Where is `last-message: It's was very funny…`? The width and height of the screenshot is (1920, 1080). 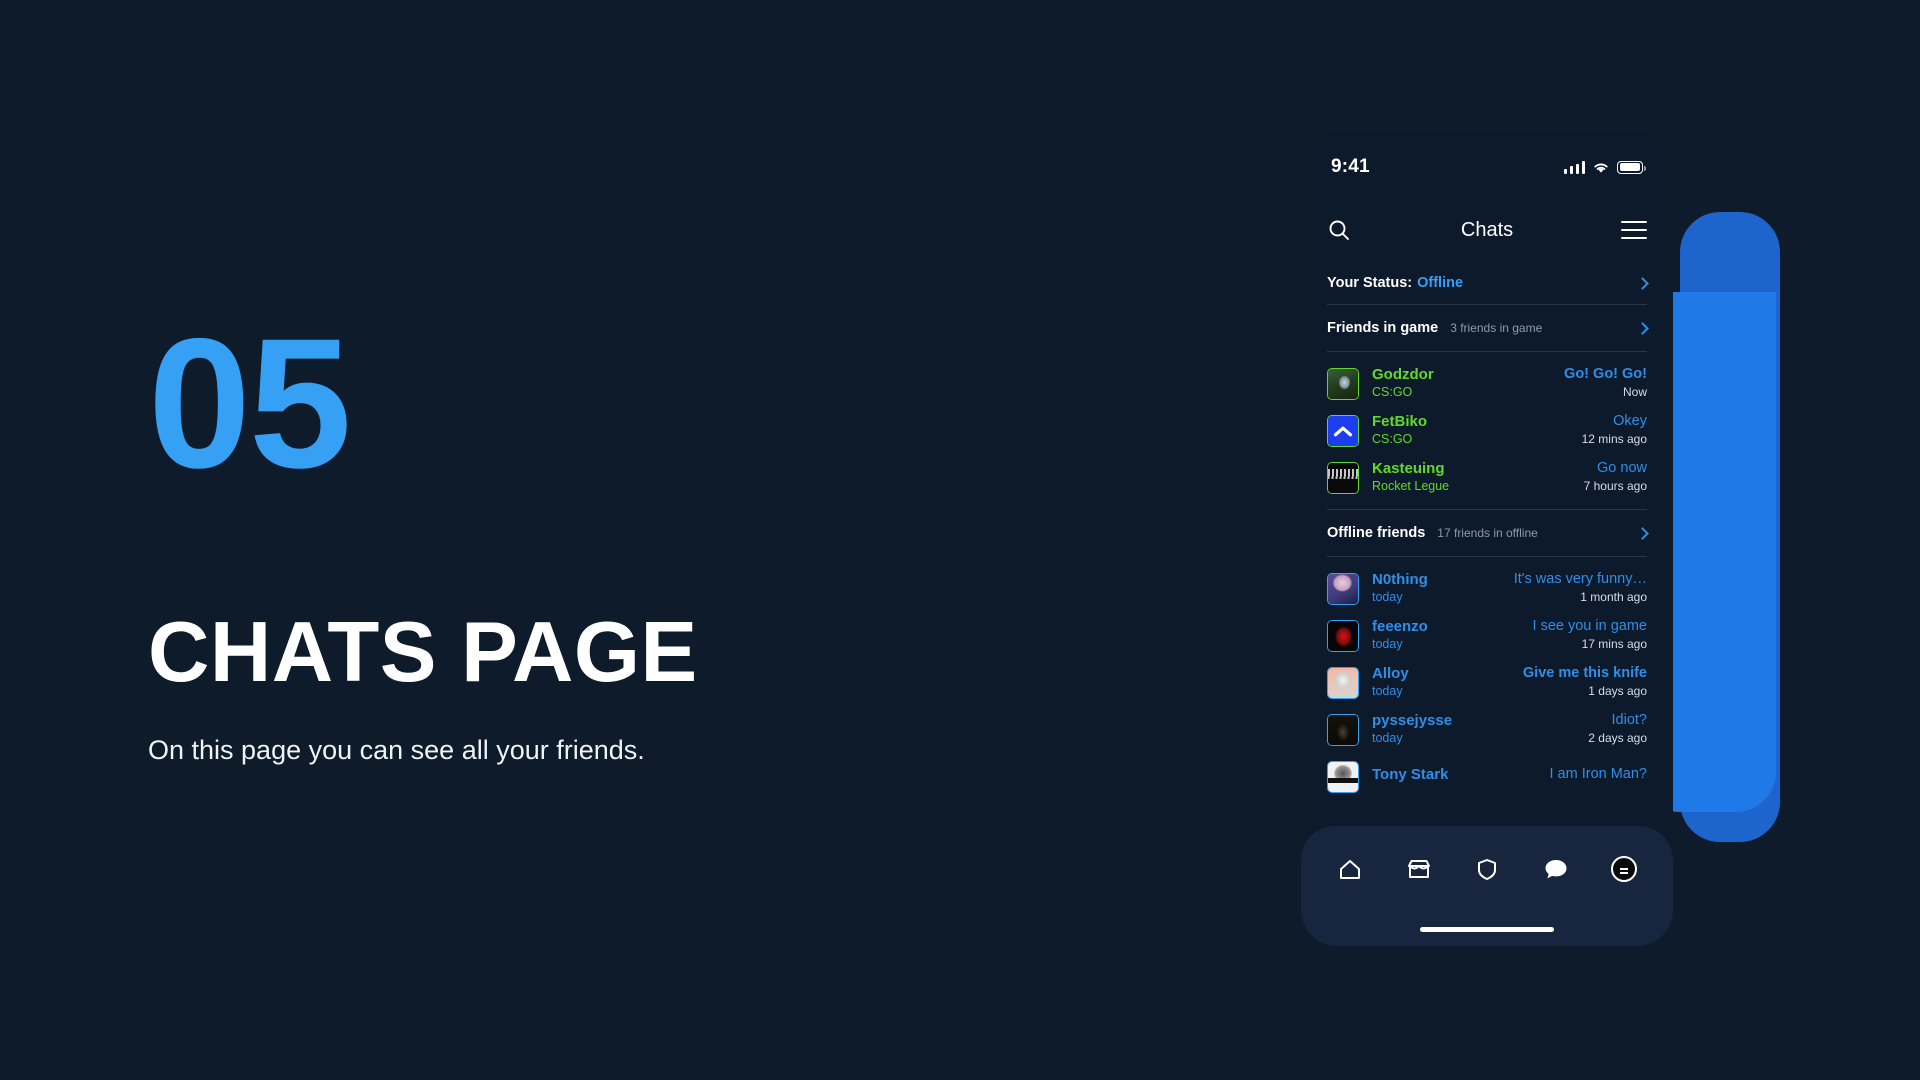
last-message: It's was very funny… is located at coordinates (1580, 579).